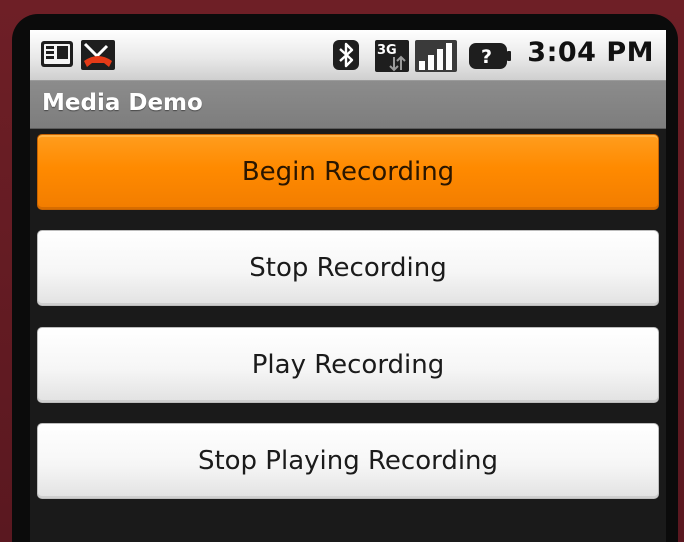 This screenshot has height=542, width=684. What do you see at coordinates (436, 58) in the screenshot?
I see `signal-strength-icon` at bounding box center [436, 58].